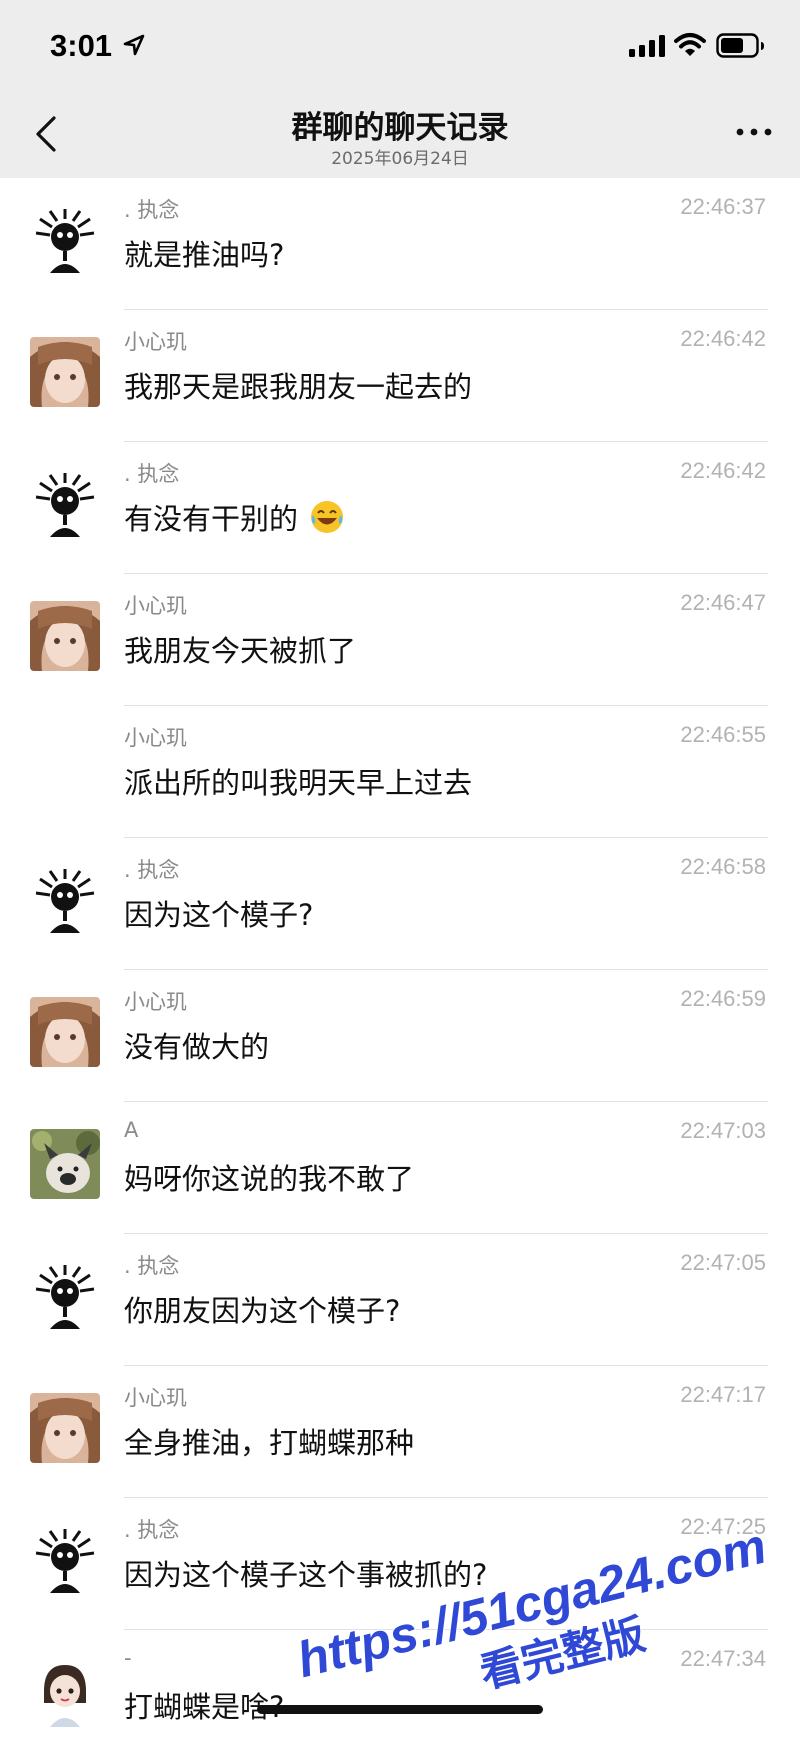 This screenshot has width=800, height=1762. What do you see at coordinates (400, 159) in the screenshot?
I see `page-subtitle-date: 2025年06月24日` at bounding box center [400, 159].